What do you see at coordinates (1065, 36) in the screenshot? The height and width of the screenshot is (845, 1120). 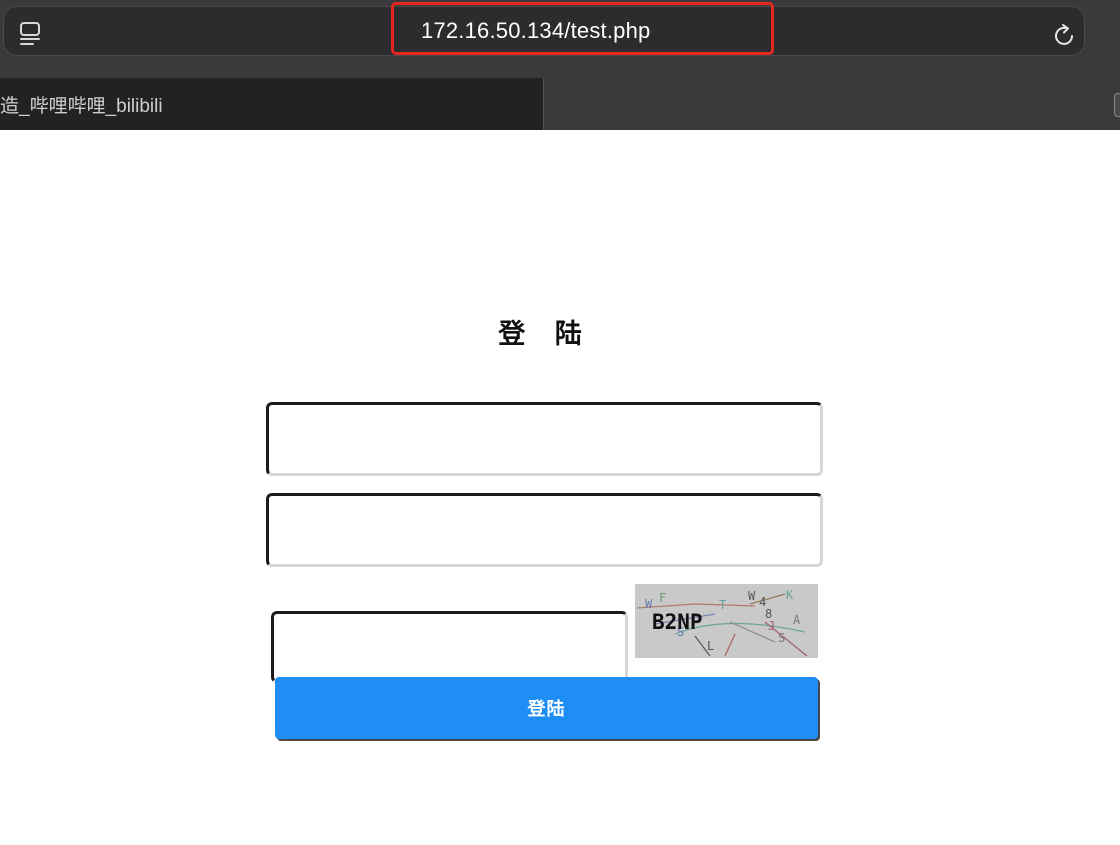 I see `reload-icon` at bounding box center [1065, 36].